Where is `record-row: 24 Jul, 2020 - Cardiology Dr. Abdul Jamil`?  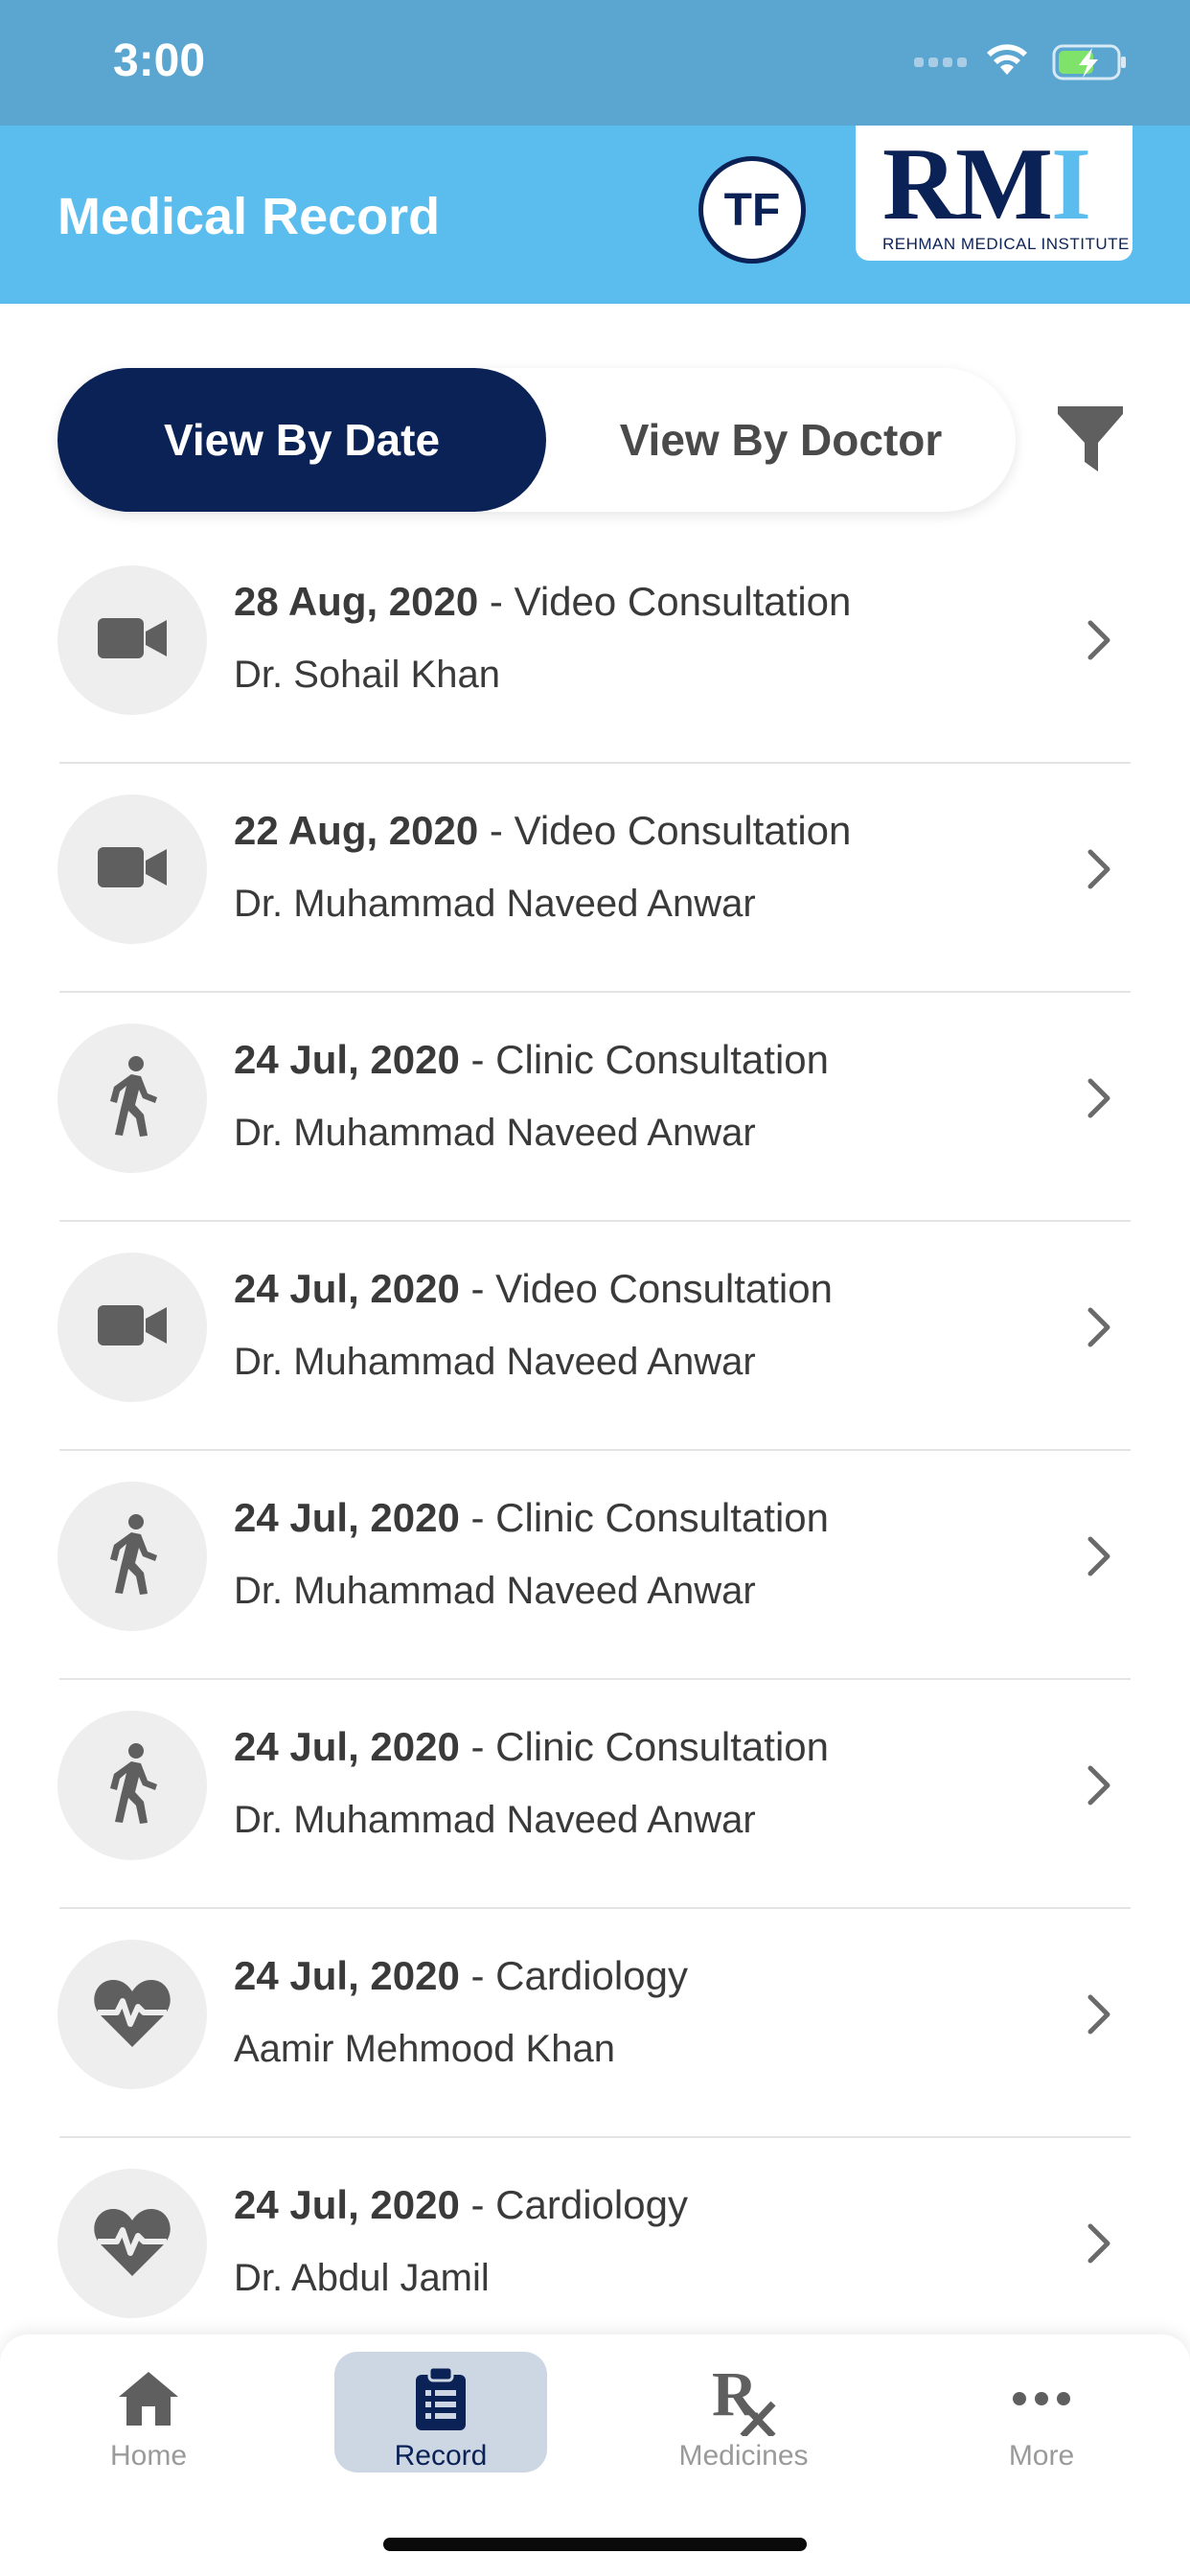 record-row: 24 Jul, 2020 - Cardiology Dr. Abdul Jamil is located at coordinates (595, 2252).